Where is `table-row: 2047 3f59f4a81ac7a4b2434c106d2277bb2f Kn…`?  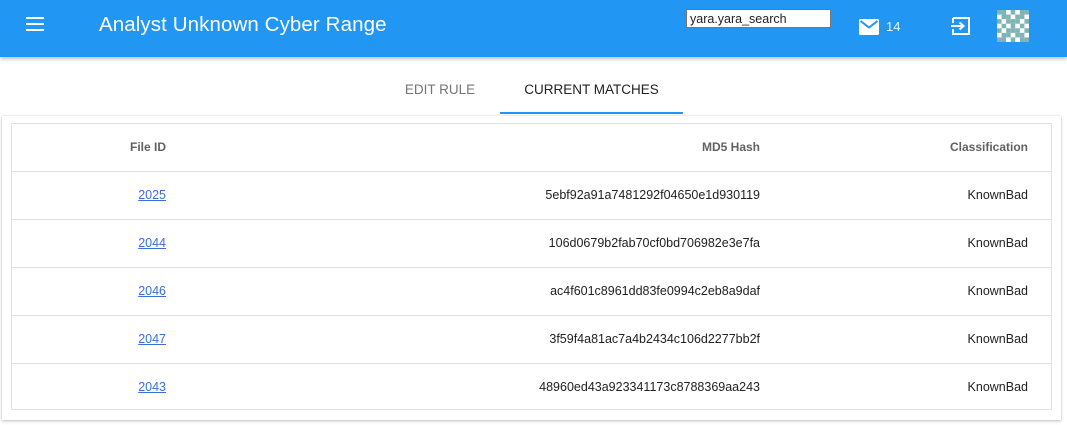 table-row: 2047 3f59f4a81ac7a4b2434c106d2277bb2f Kn… is located at coordinates (531, 340).